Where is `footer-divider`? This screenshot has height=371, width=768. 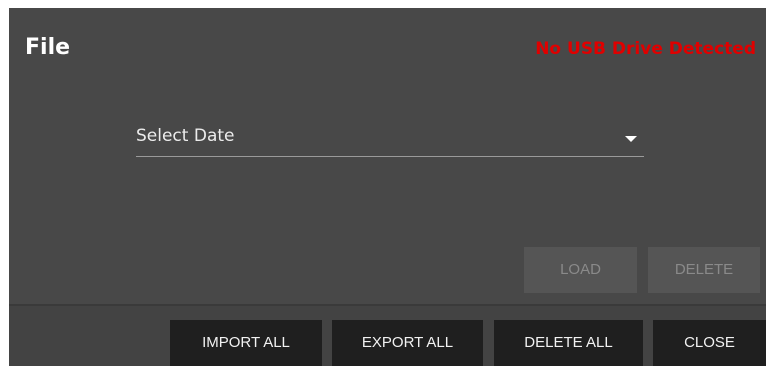 footer-divider is located at coordinates (387, 305).